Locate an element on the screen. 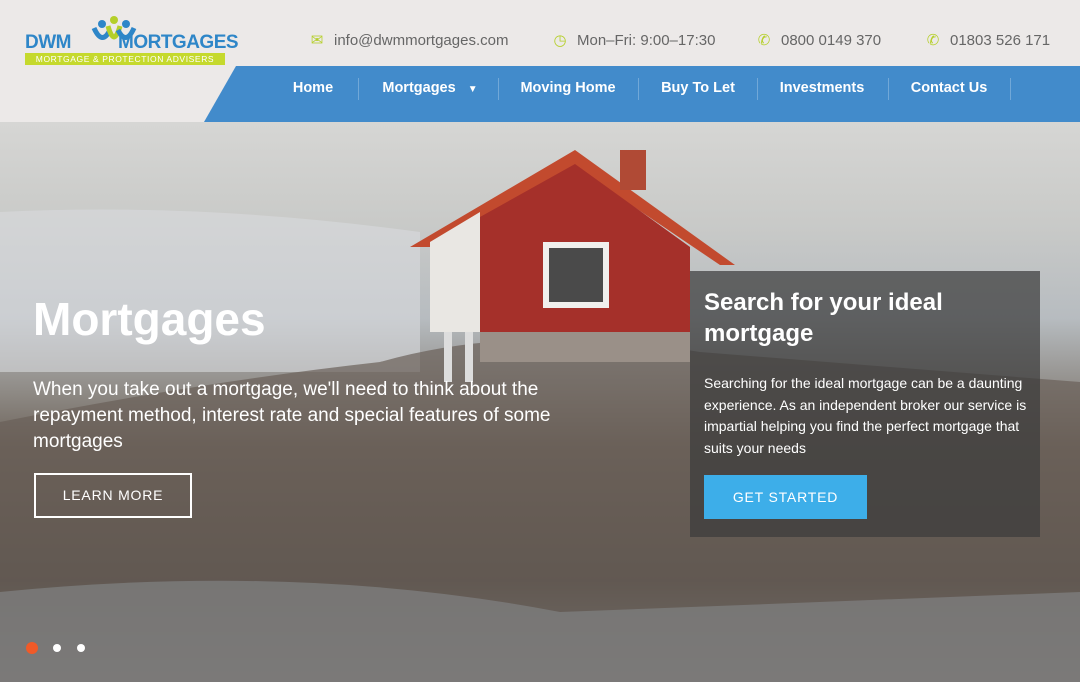 This screenshot has height=682, width=1080. learn-more-button: LEARN MORE is located at coordinates (113, 495).